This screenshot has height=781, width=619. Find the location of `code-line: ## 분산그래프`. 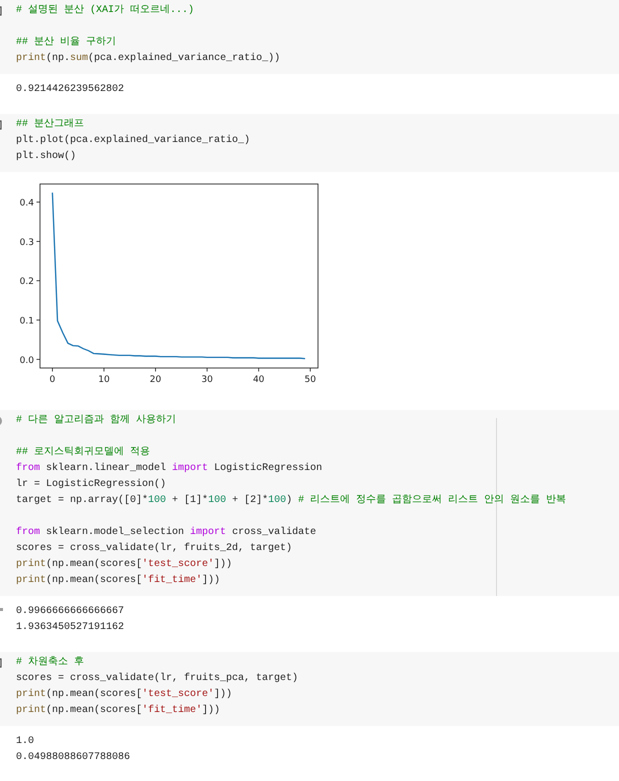

code-line: ## 분산그래프 is located at coordinates (50, 125).